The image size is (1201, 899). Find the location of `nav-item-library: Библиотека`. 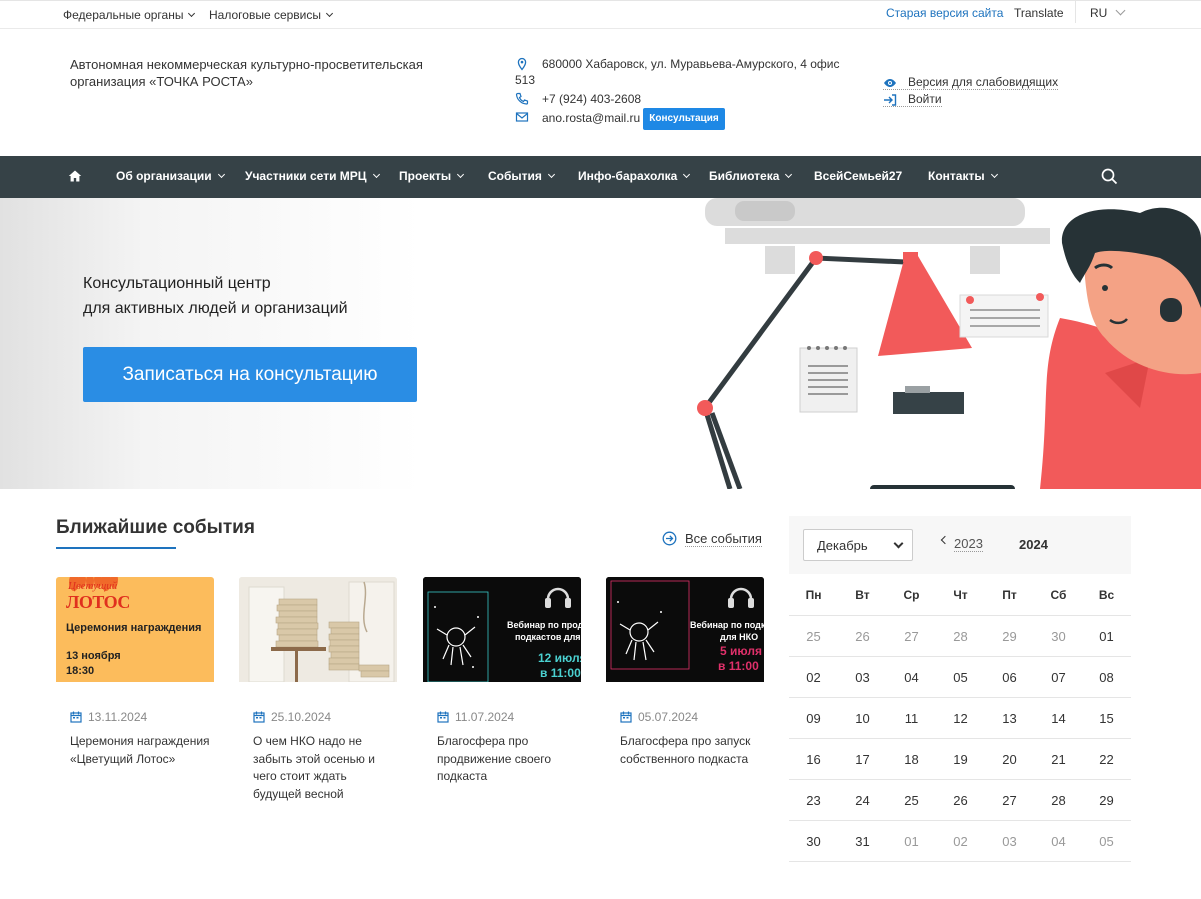

nav-item-library: Библиотека is located at coordinates (751, 176).